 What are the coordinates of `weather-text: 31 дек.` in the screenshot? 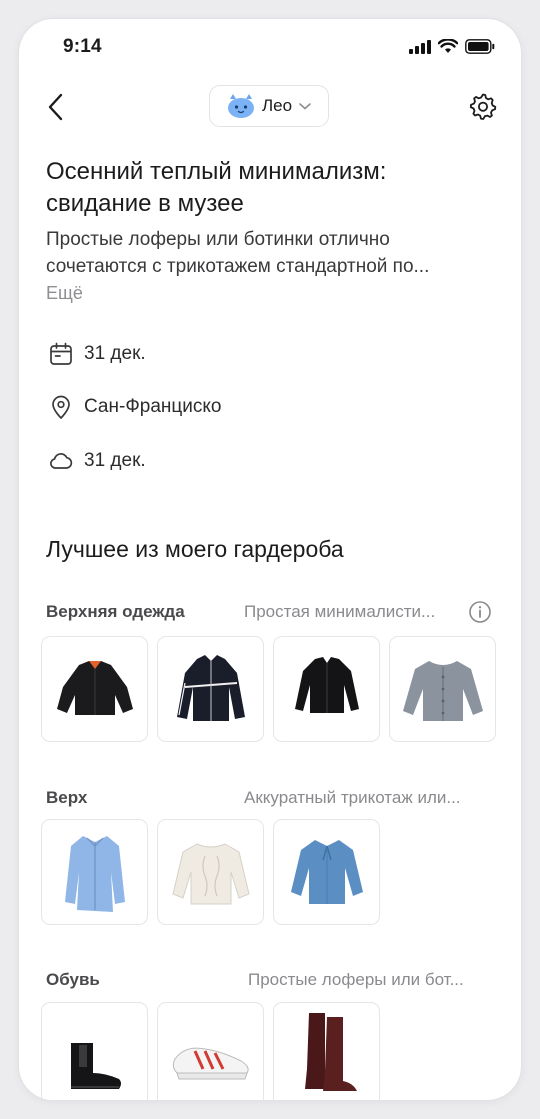 It's located at (115, 460).